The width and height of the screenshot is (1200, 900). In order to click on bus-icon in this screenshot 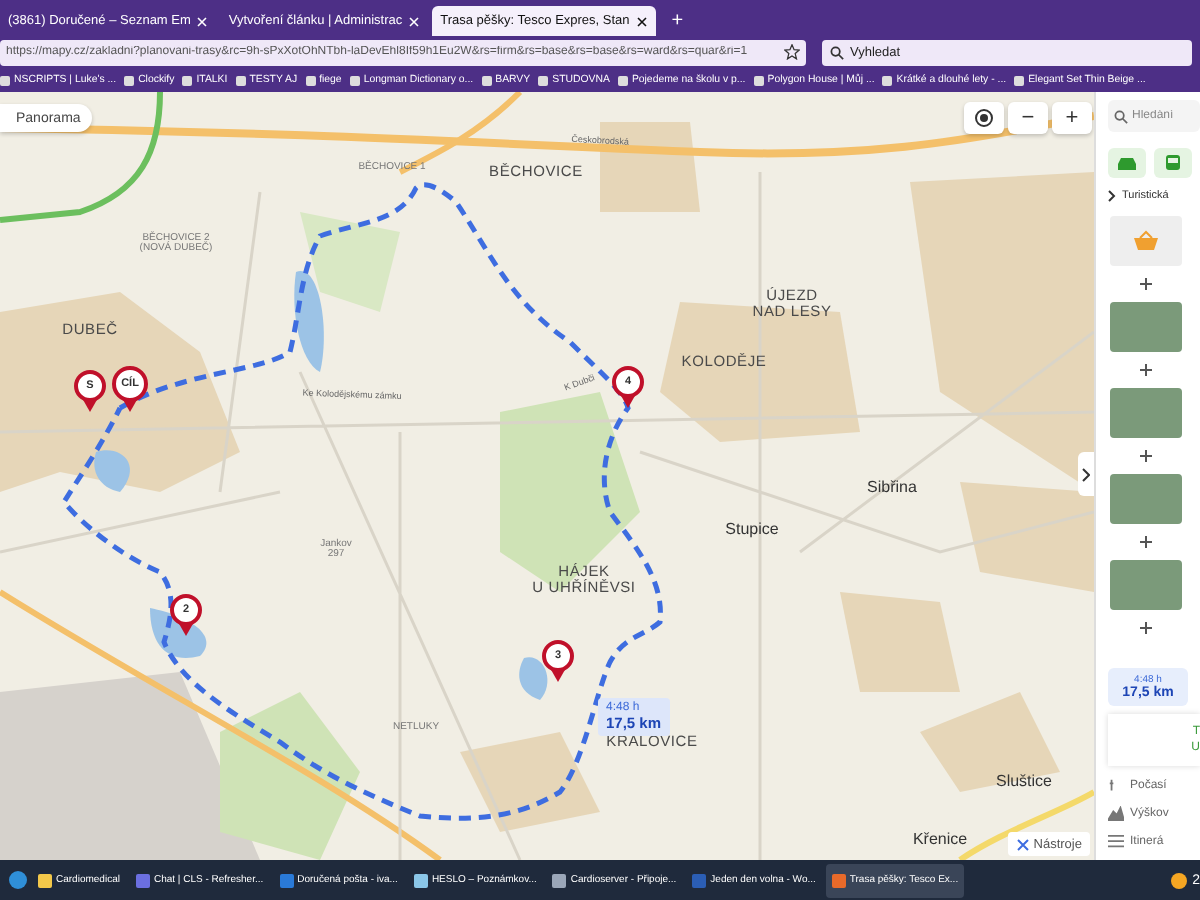, I will do `click(1173, 163)`.